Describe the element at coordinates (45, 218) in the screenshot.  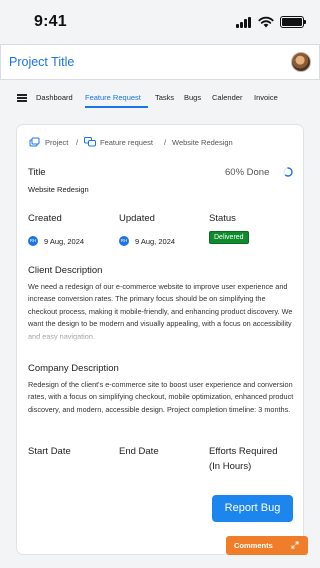
I see `created-label: Created` at that location.